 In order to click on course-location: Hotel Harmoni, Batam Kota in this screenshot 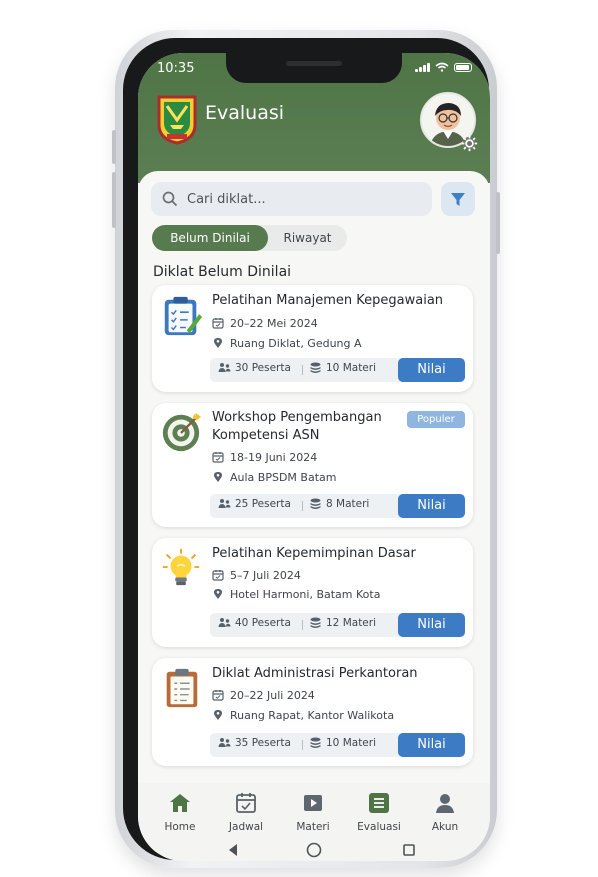, I will do `click(296, 594)`.